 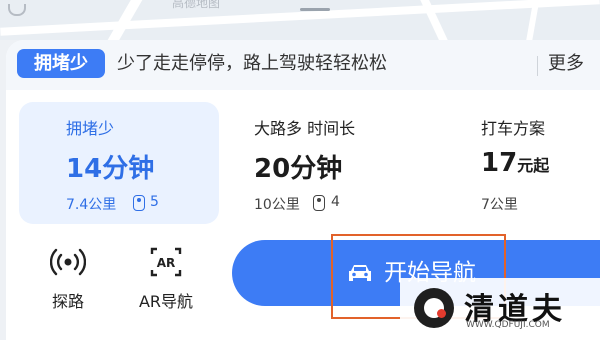 I want to click on svg-text: AR, so click(x=166, y=263).